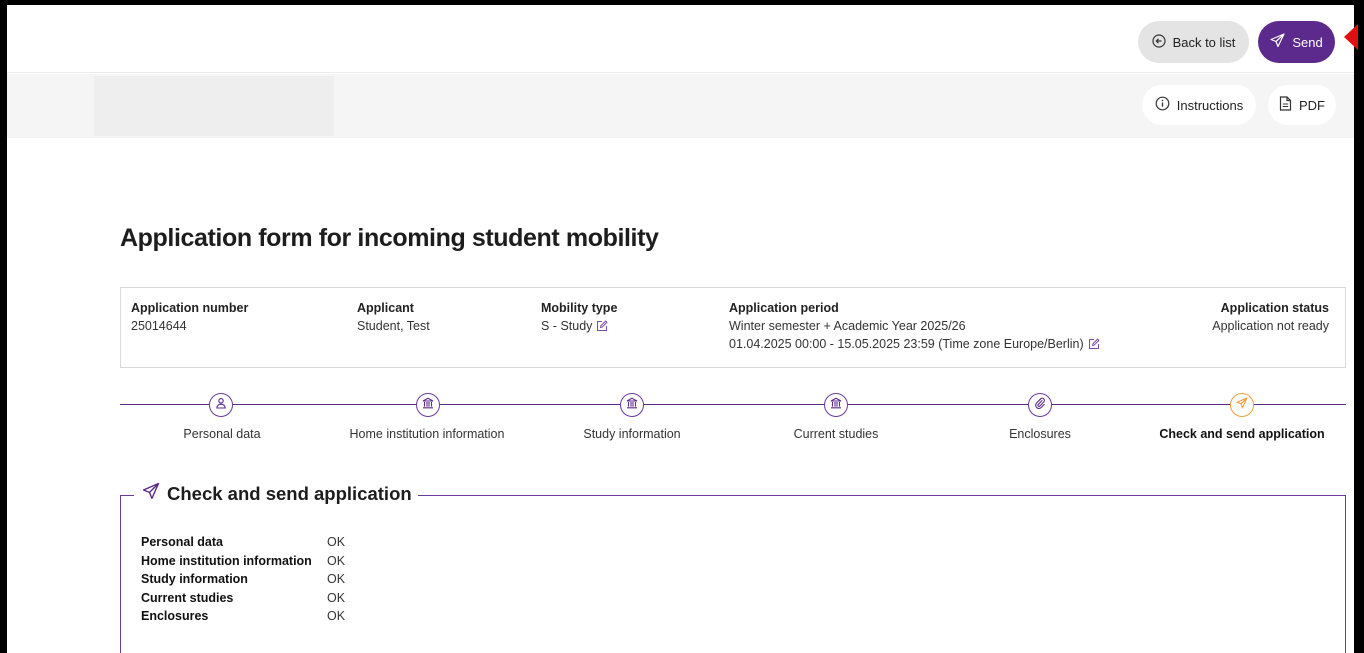  I want to click on mobility-type-value: S - Study, so click(567, 326).